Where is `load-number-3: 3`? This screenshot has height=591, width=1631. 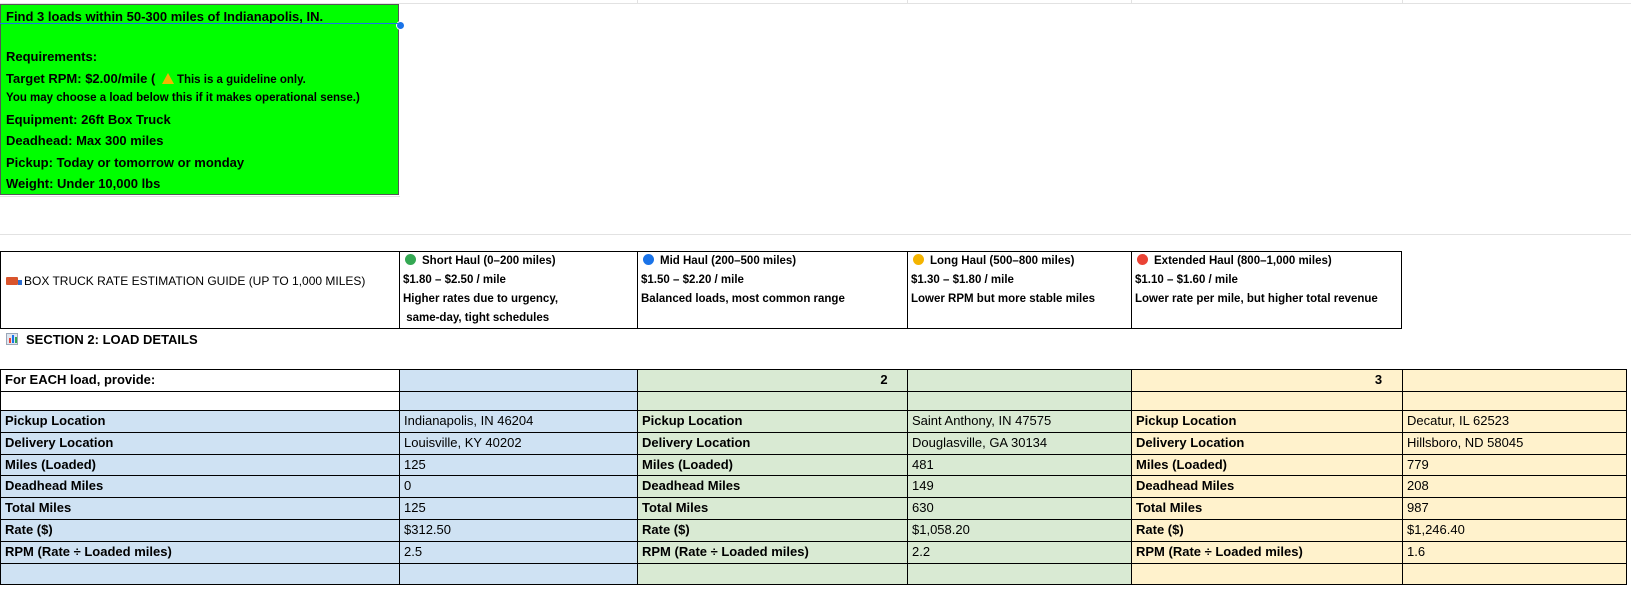
load-number-3: 3 is located at coordinates (1378, 380).